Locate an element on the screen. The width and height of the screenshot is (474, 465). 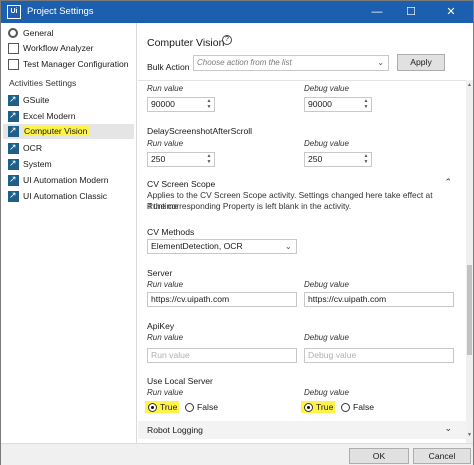
server-run-input: https://cv.uipath.com is located at coordinates (222, 299).